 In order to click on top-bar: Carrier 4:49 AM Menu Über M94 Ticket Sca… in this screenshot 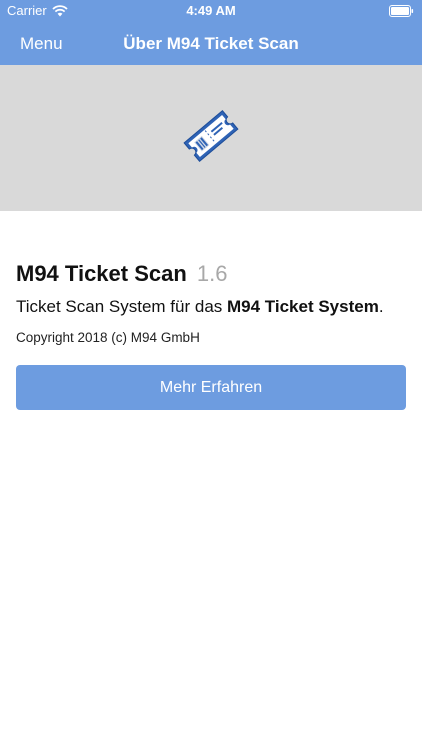, I will do `click(211, 32)`.